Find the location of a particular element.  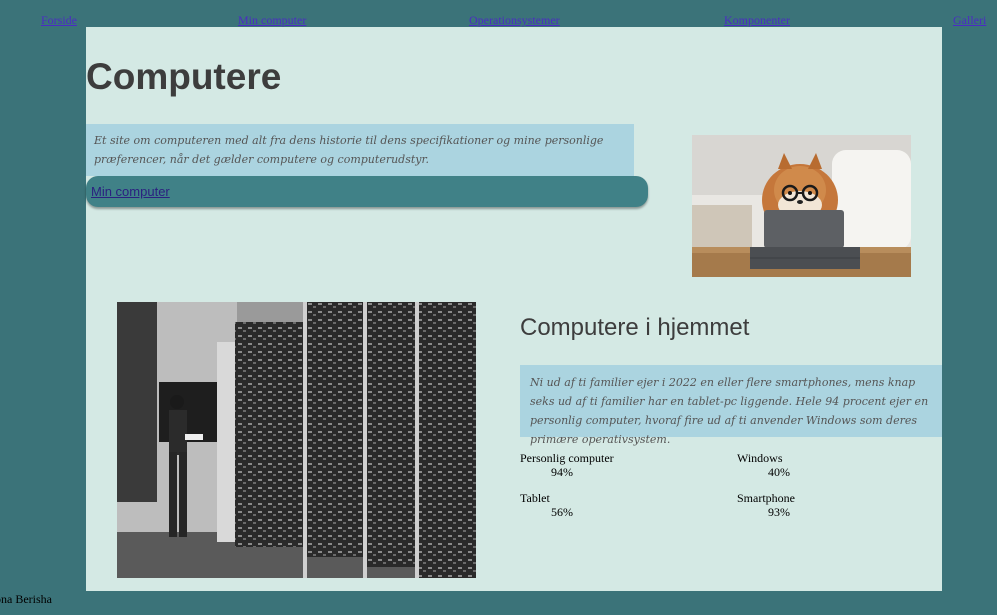

stat-smartphone: Smartphone 93% is located at coordinates (766, 505).